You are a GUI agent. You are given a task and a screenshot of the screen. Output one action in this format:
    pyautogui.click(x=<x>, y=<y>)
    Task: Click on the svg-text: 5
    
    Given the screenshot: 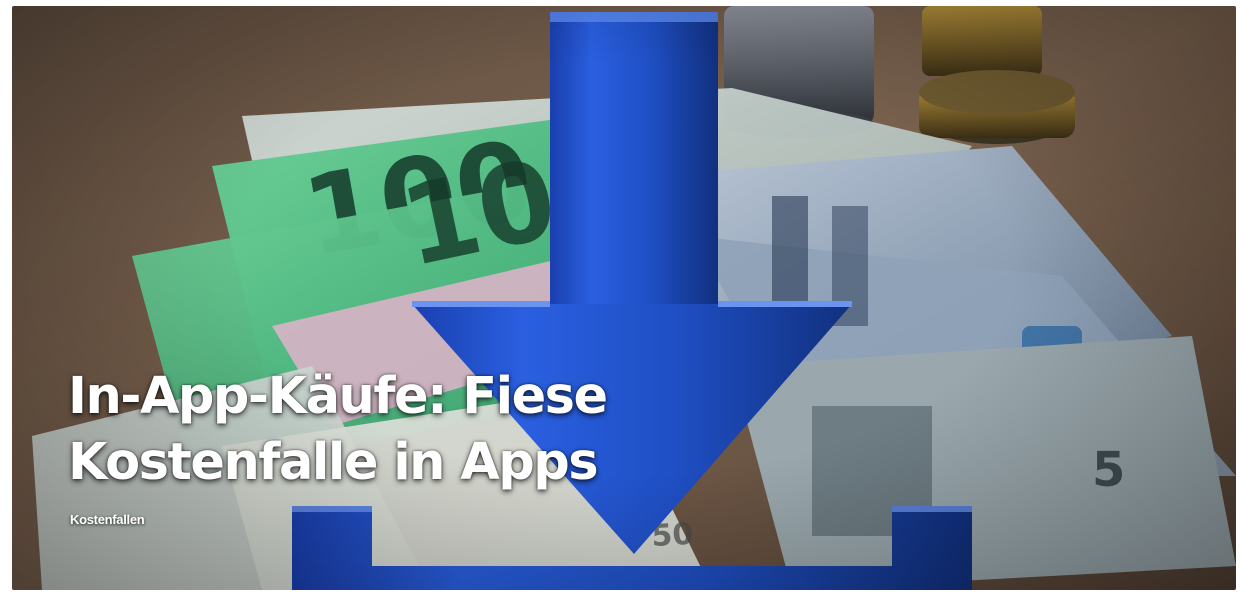 What is the action you would take?
    pyautogui.click(x=1108, y=470)
    